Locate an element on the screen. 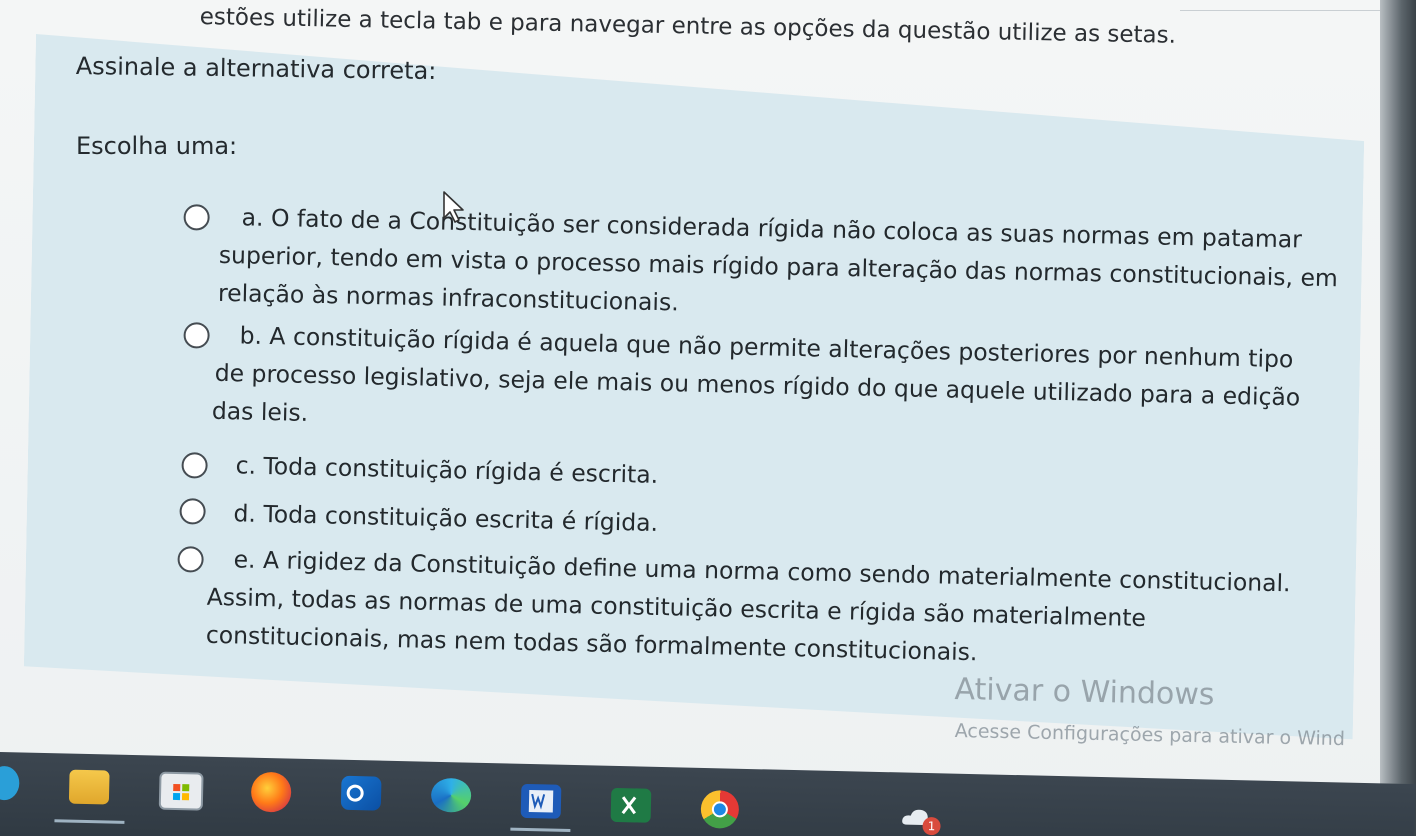 Image resolution: width=1416 pixels, height=836 pixels. word-icon is located at coordinates (541, 801).